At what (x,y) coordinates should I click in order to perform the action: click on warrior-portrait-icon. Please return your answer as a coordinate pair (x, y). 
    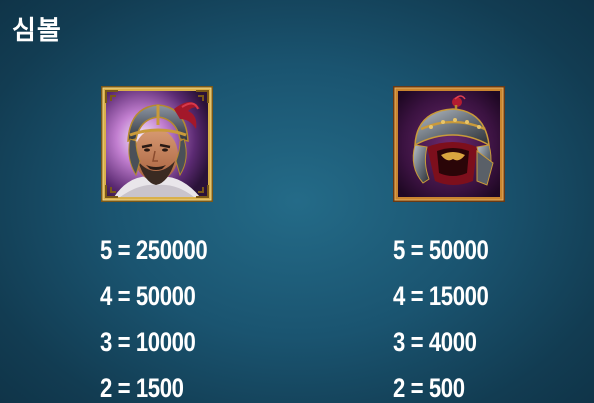
    Looking at the image, I should click on (156, 144).